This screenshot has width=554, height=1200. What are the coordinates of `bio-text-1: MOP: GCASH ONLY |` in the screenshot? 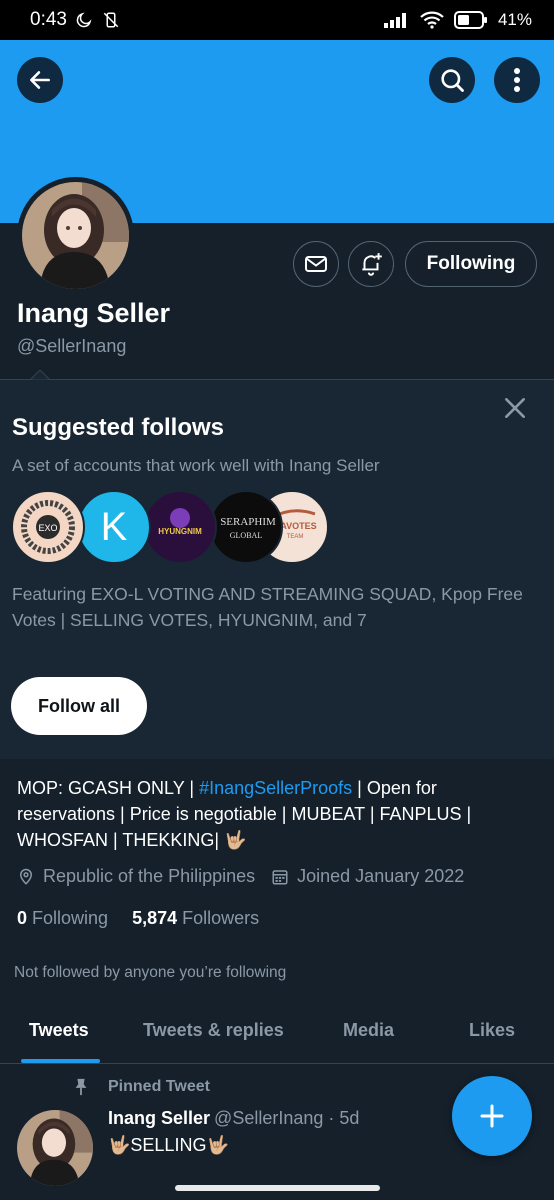 It's located at (108, 788).